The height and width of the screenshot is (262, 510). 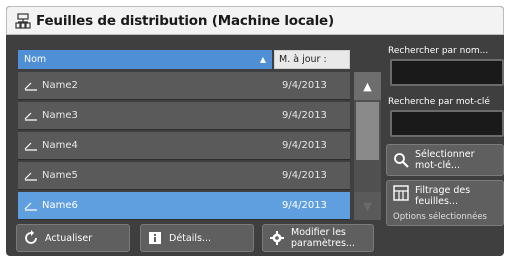 I want to click on refresh-button: Actualiser, so click(x=73, y=238).